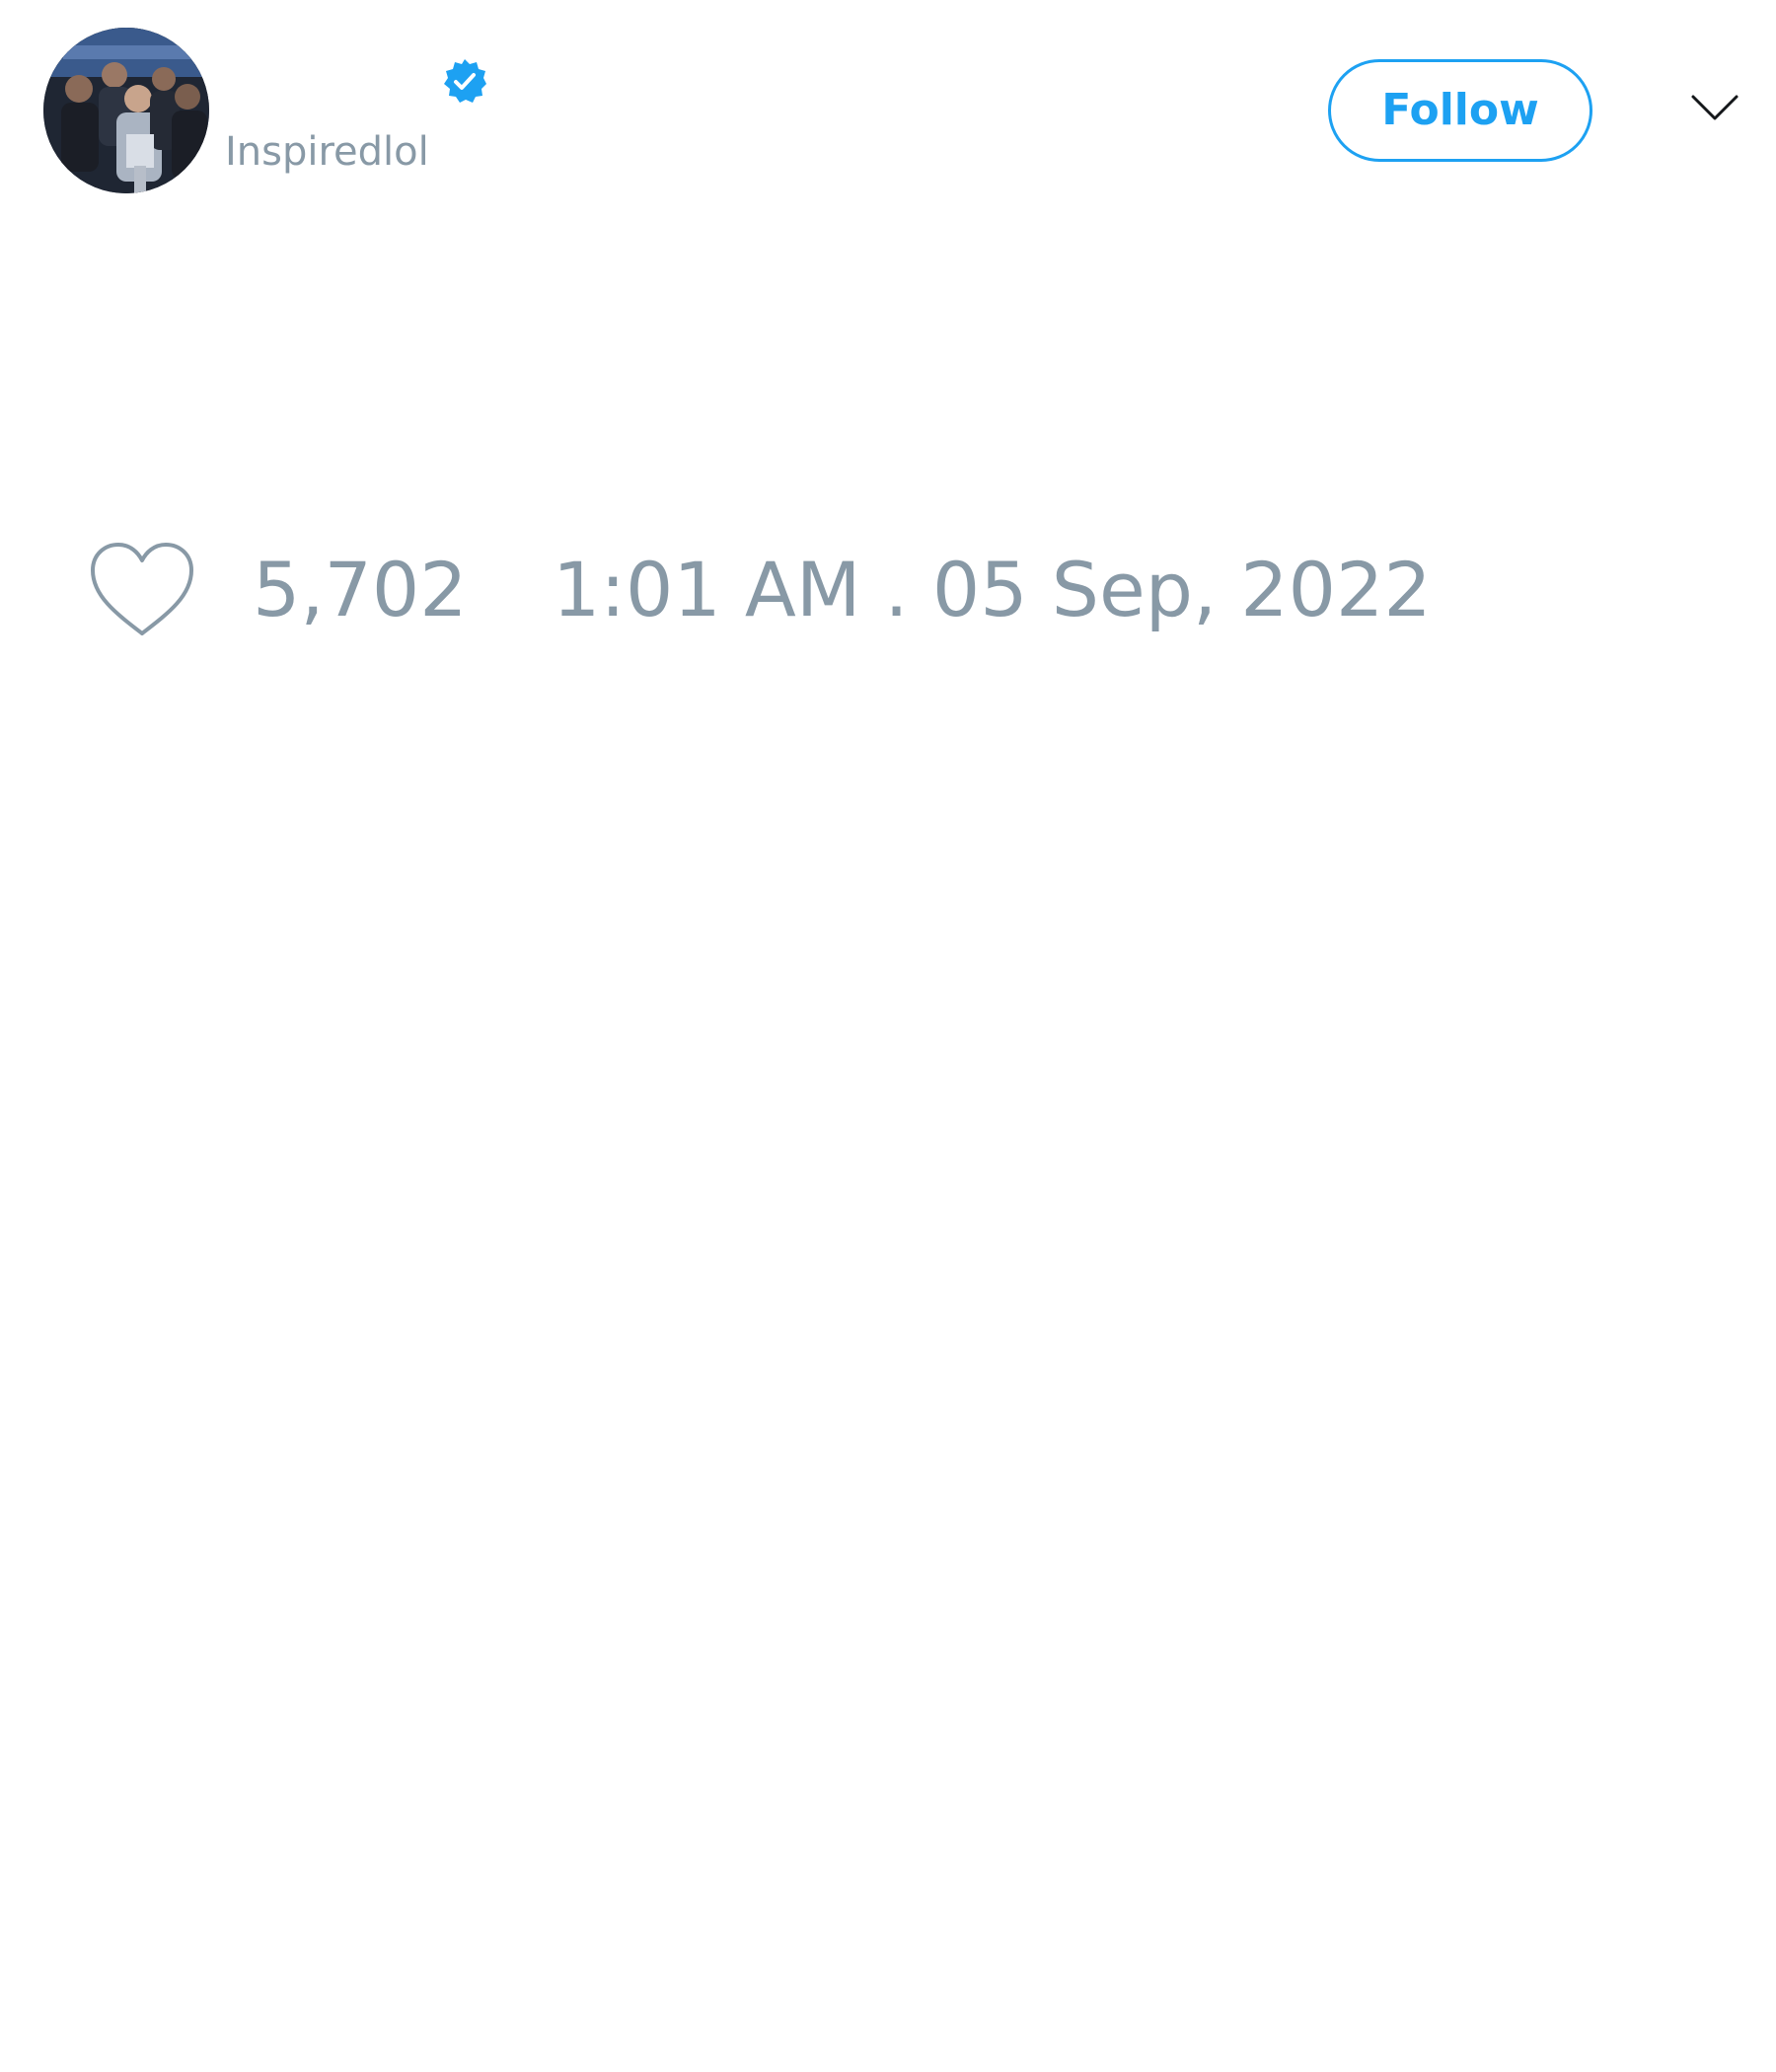 This screenshot has width=1776, height=2072. Describe the element at coordinates (1714, 106) in the screenshot. I see `chevron-down-icon` at that location.